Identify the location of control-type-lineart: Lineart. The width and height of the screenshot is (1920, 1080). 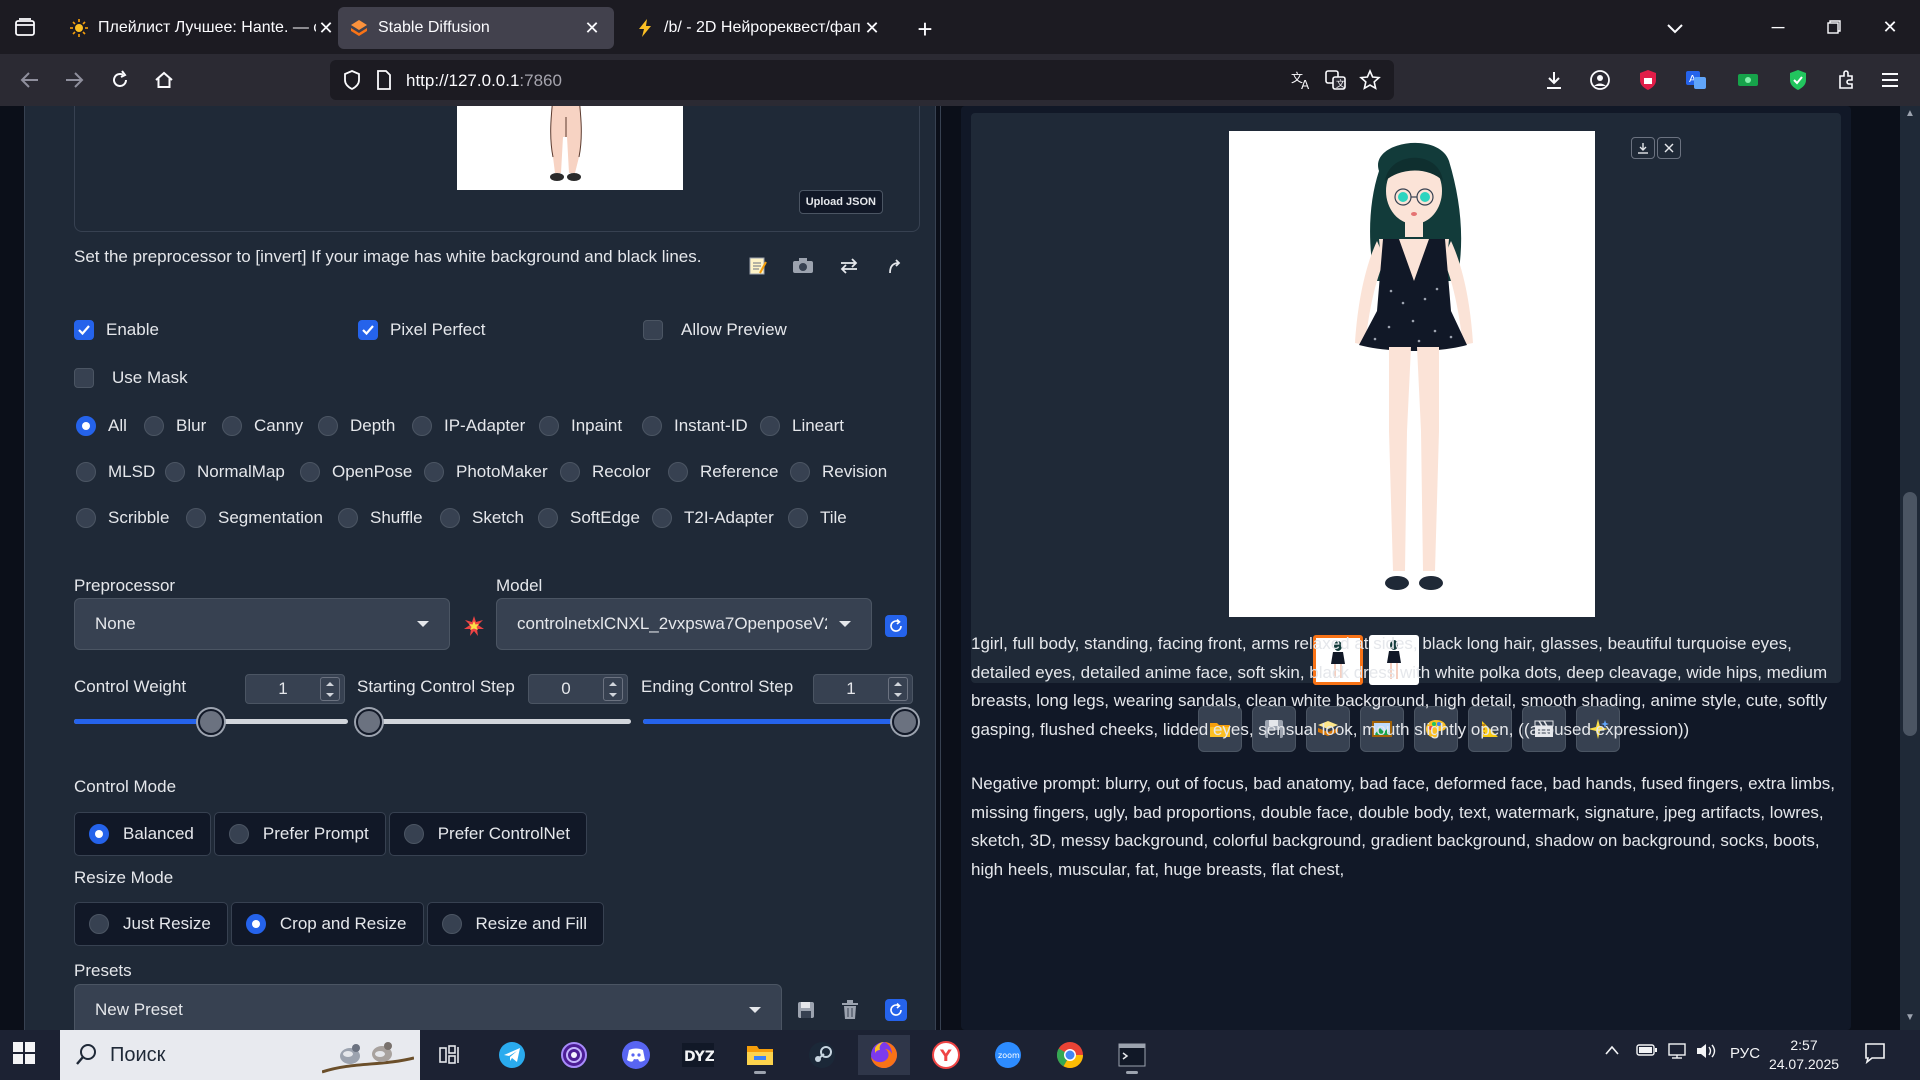
(802, 426).